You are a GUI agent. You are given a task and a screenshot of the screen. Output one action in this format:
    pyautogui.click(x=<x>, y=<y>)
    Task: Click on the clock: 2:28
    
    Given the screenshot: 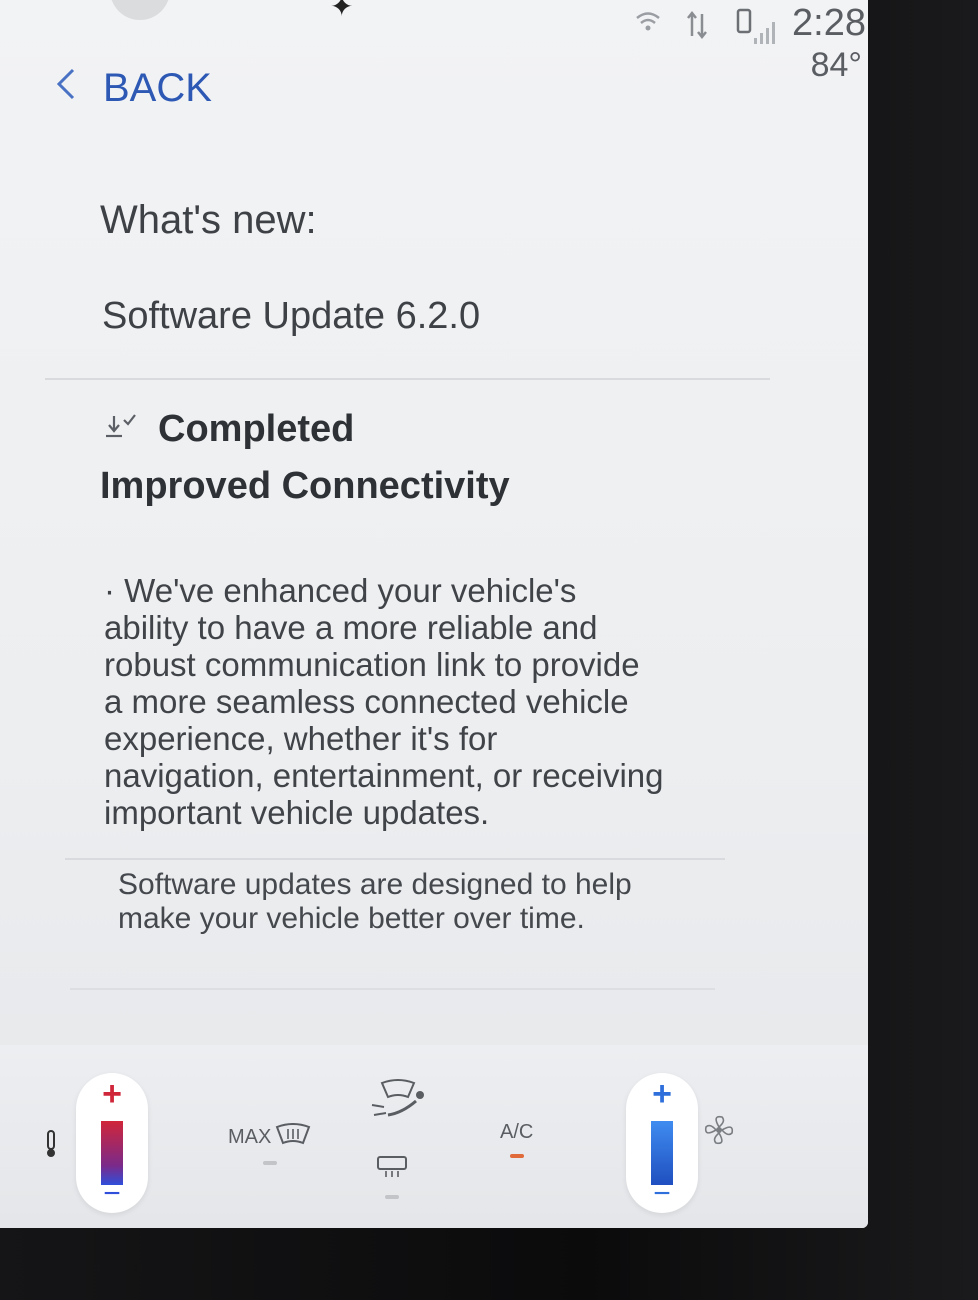 What is the action you would take?
    pyautogui.click(x=829, y=23)
    